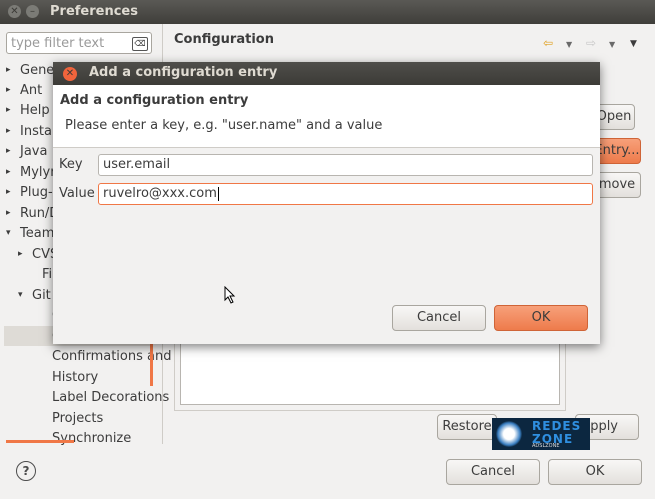 The height and width of the screenshot is (499, 655). Describe the element at coordinates (230, 295) in the screenshot. I see `mouse-pointer-icon` at that location.